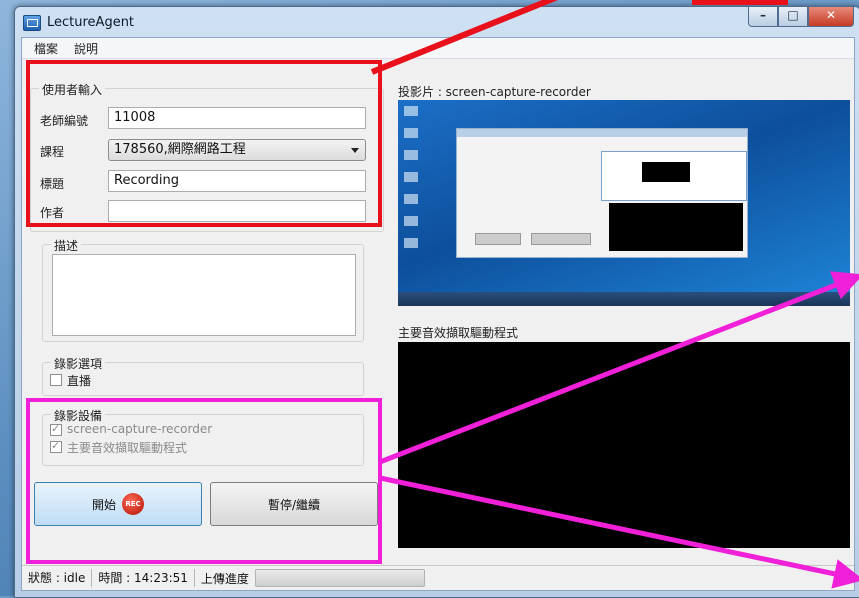 This screenshot has width=859, height=598. I want to click on magenta-arrow-lower, so click(619, 532).